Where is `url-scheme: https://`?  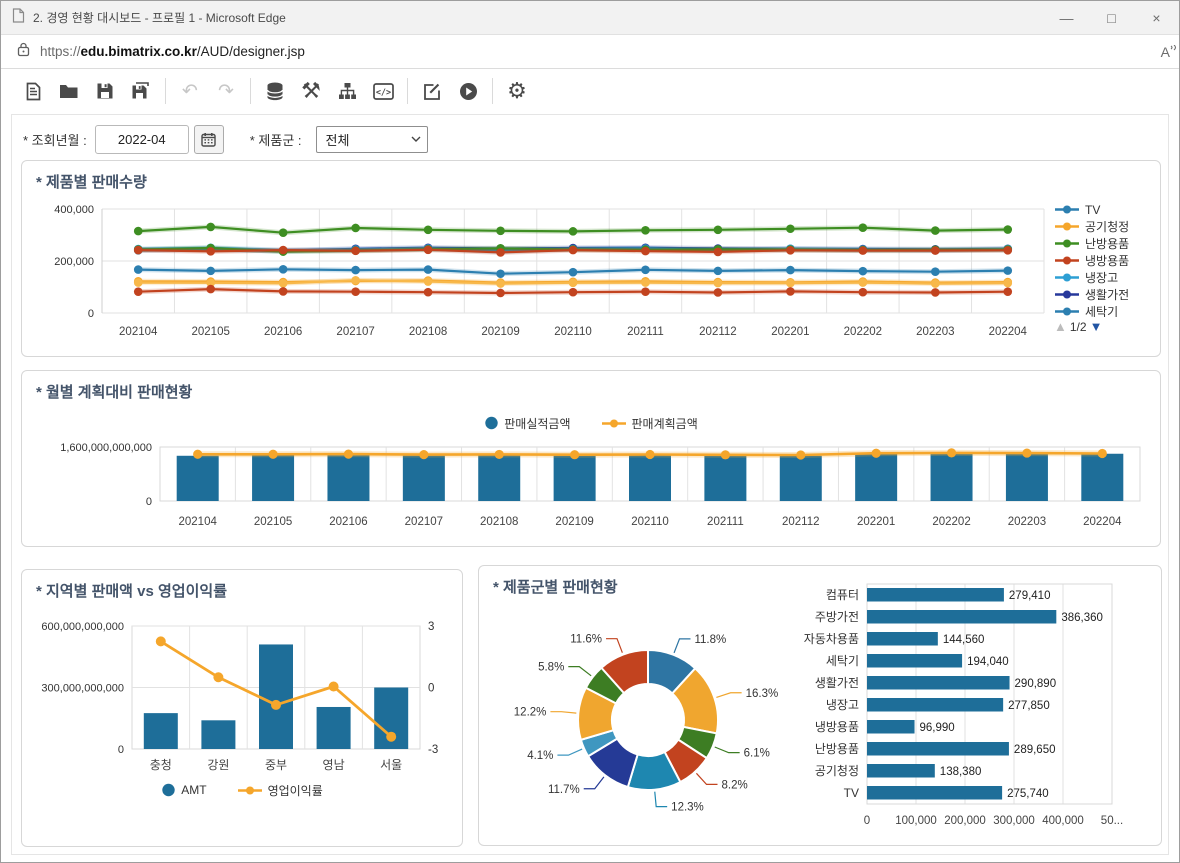 url-scheme: https:// is located at coordinates (60, 51).